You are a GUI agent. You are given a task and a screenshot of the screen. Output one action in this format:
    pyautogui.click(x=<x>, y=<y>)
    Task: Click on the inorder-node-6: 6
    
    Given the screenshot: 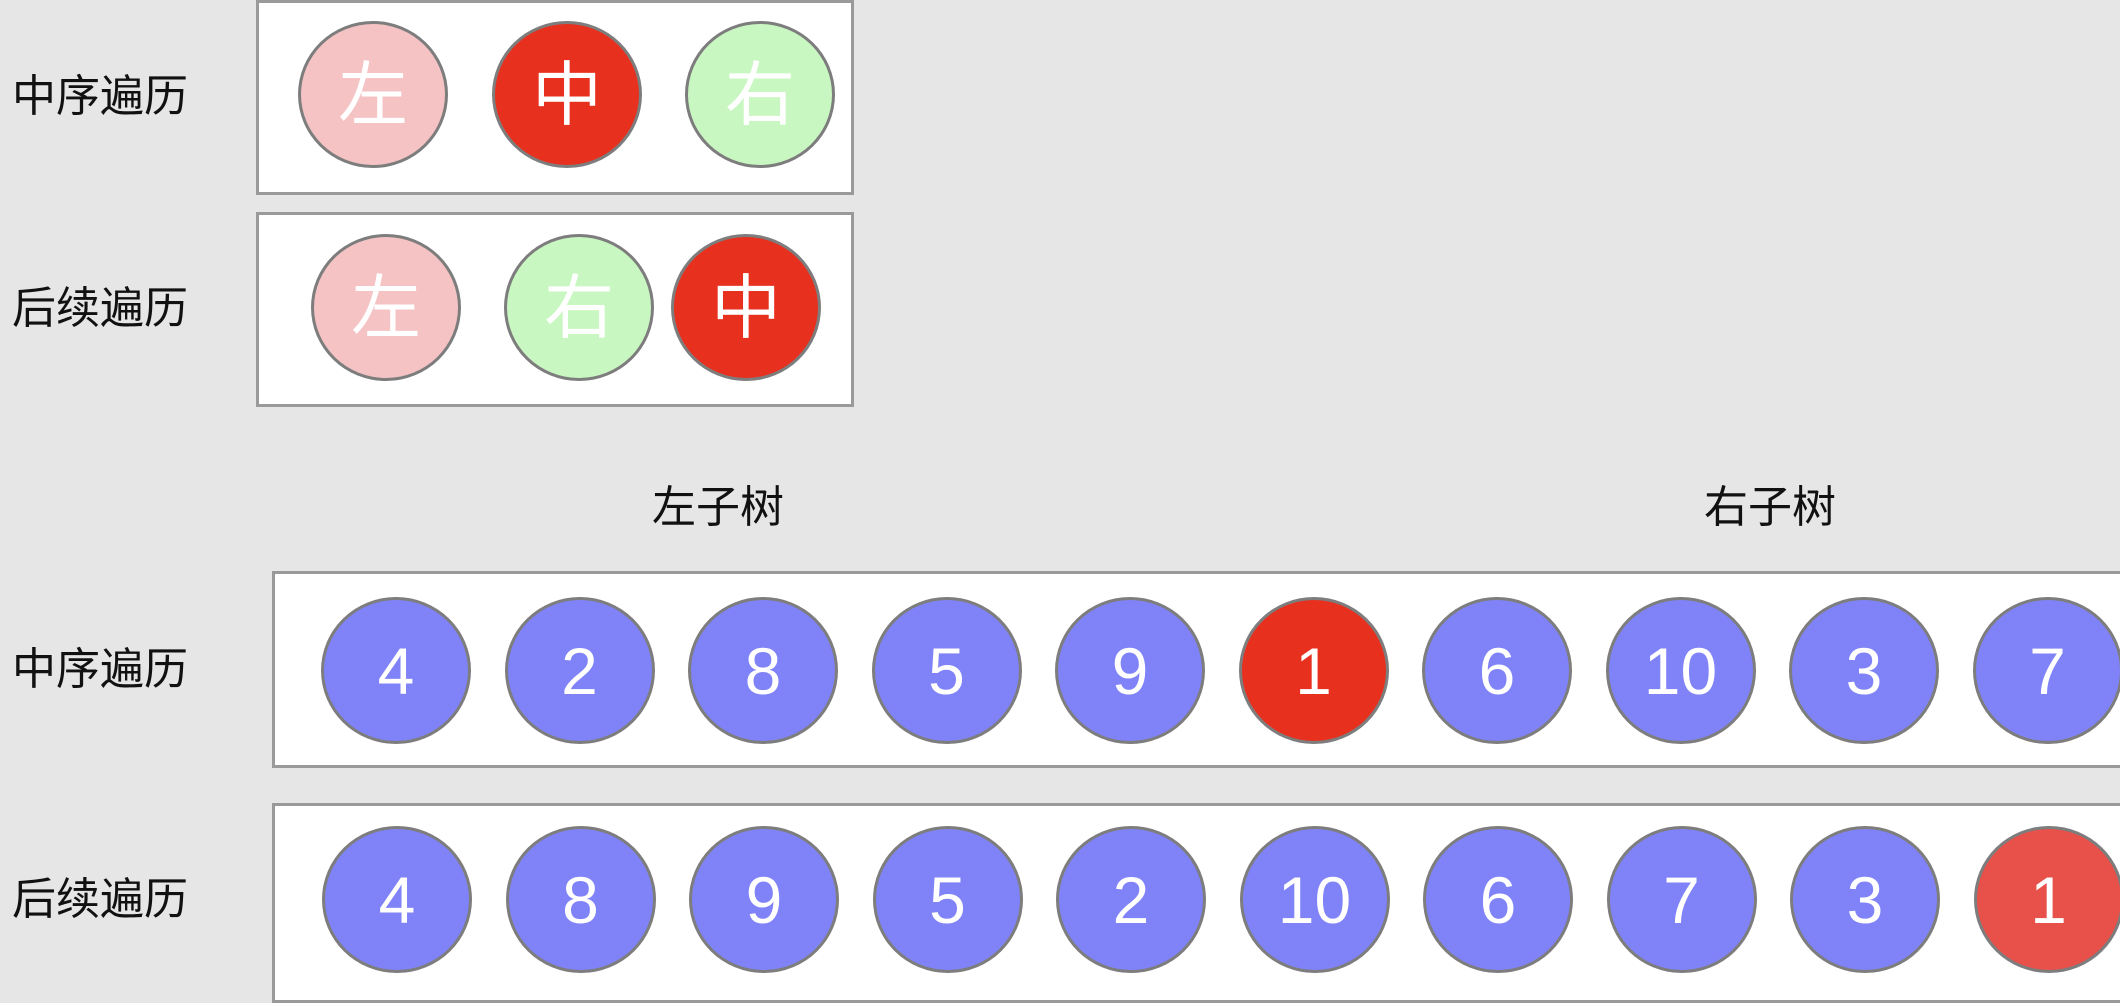 What is the action you would take?
    pyautogui.click(x=1497, y=670)
    